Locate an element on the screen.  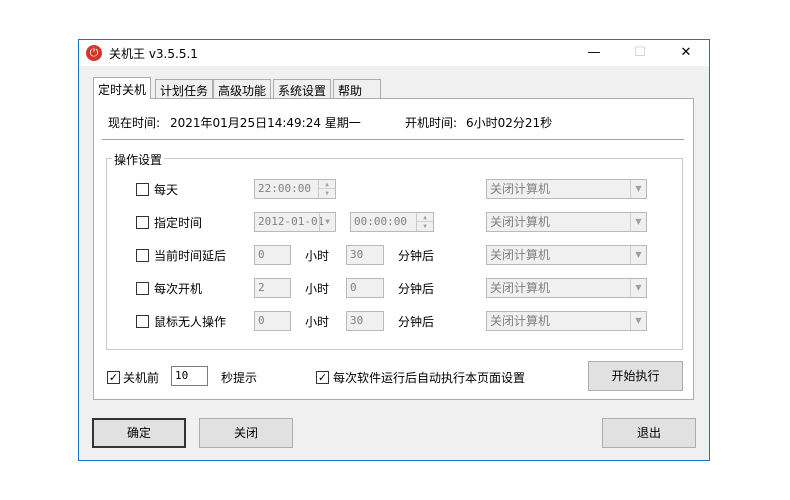
daily-checkbox is located at coordinates (142, 189).